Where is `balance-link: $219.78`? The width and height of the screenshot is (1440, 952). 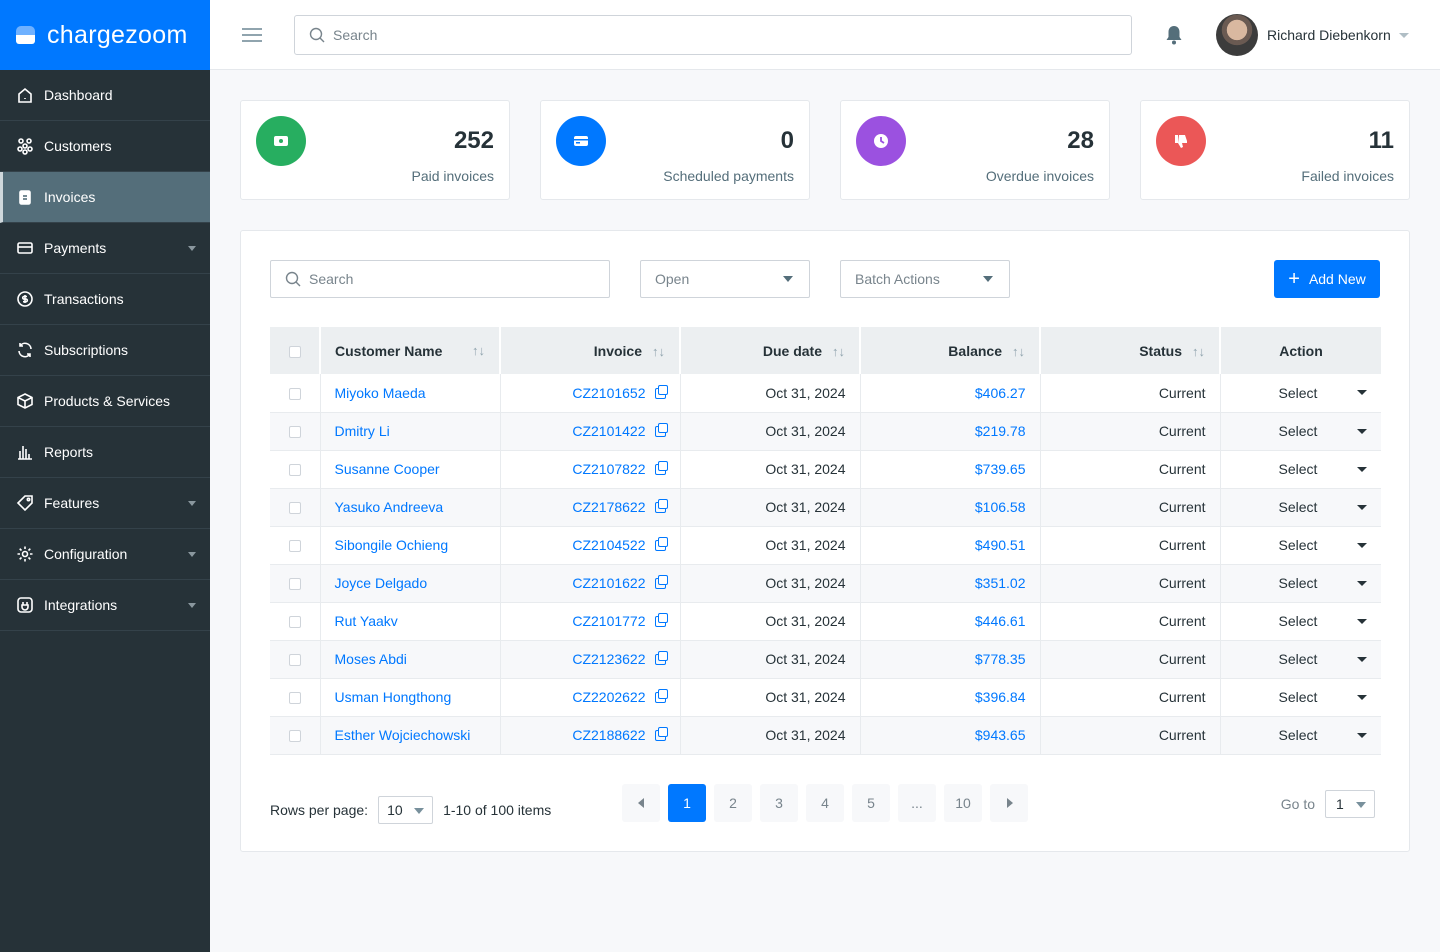
balance-link: $219.78 is located at coordinates (1000, 431).